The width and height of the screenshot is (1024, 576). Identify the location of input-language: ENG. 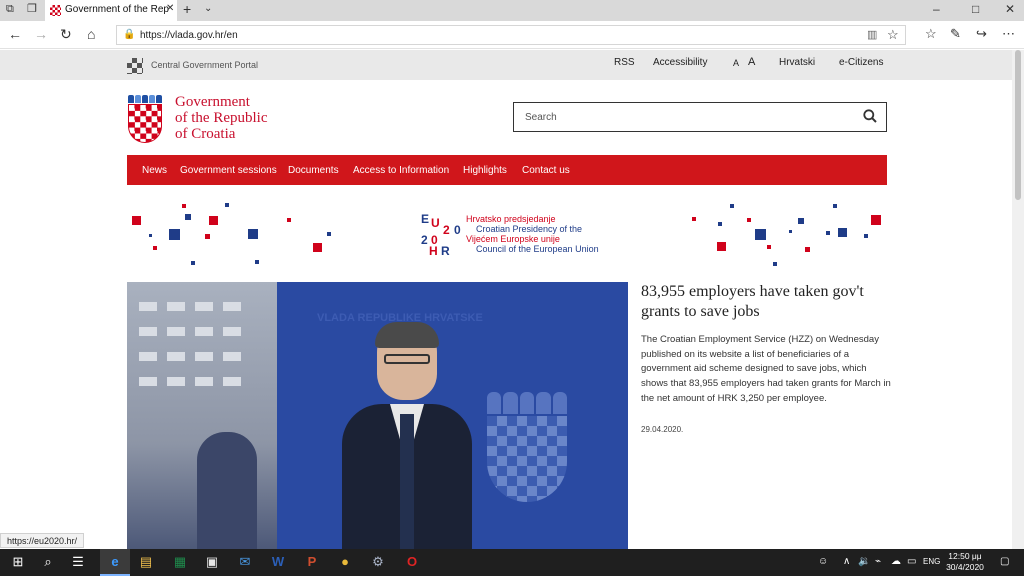
(931, 561).